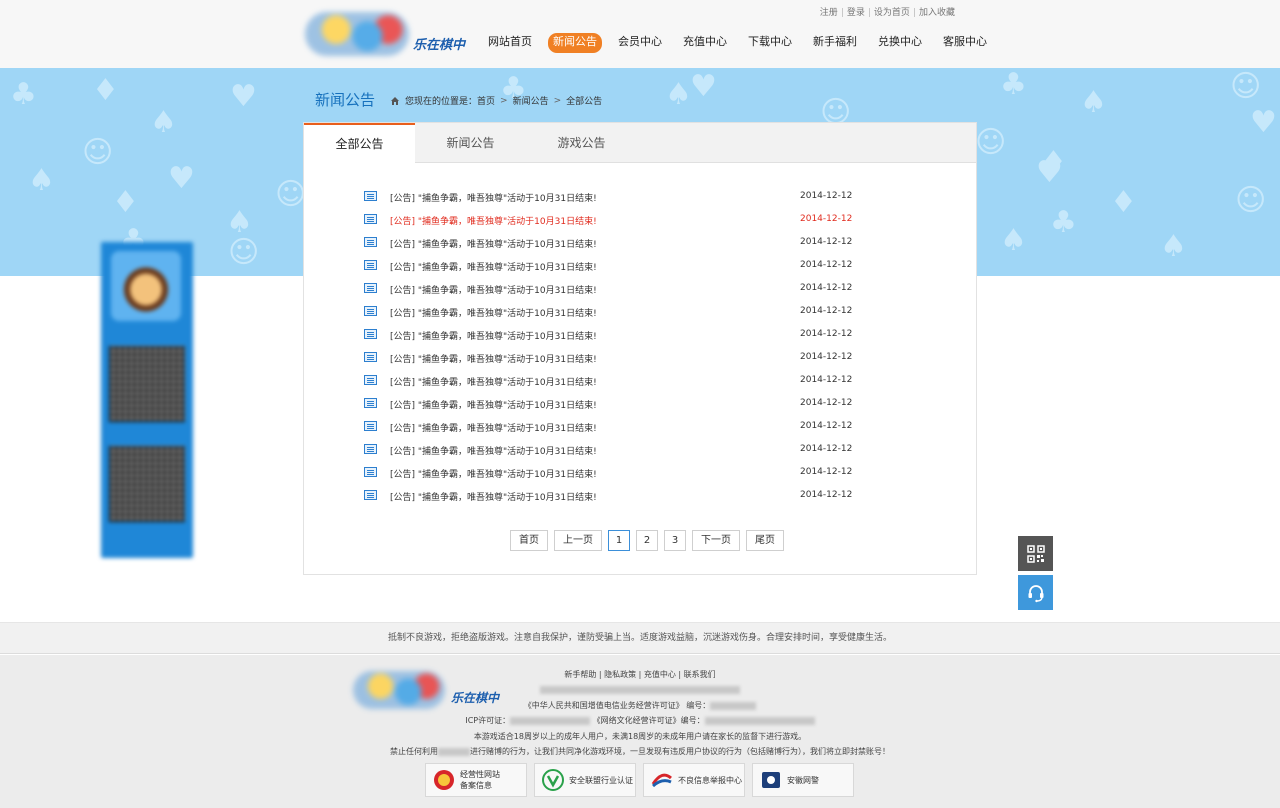 The image size is (1280, 808). Describe the element at coordinates (357, 34) in the screenshot. I see `logo-graphic` at that location.